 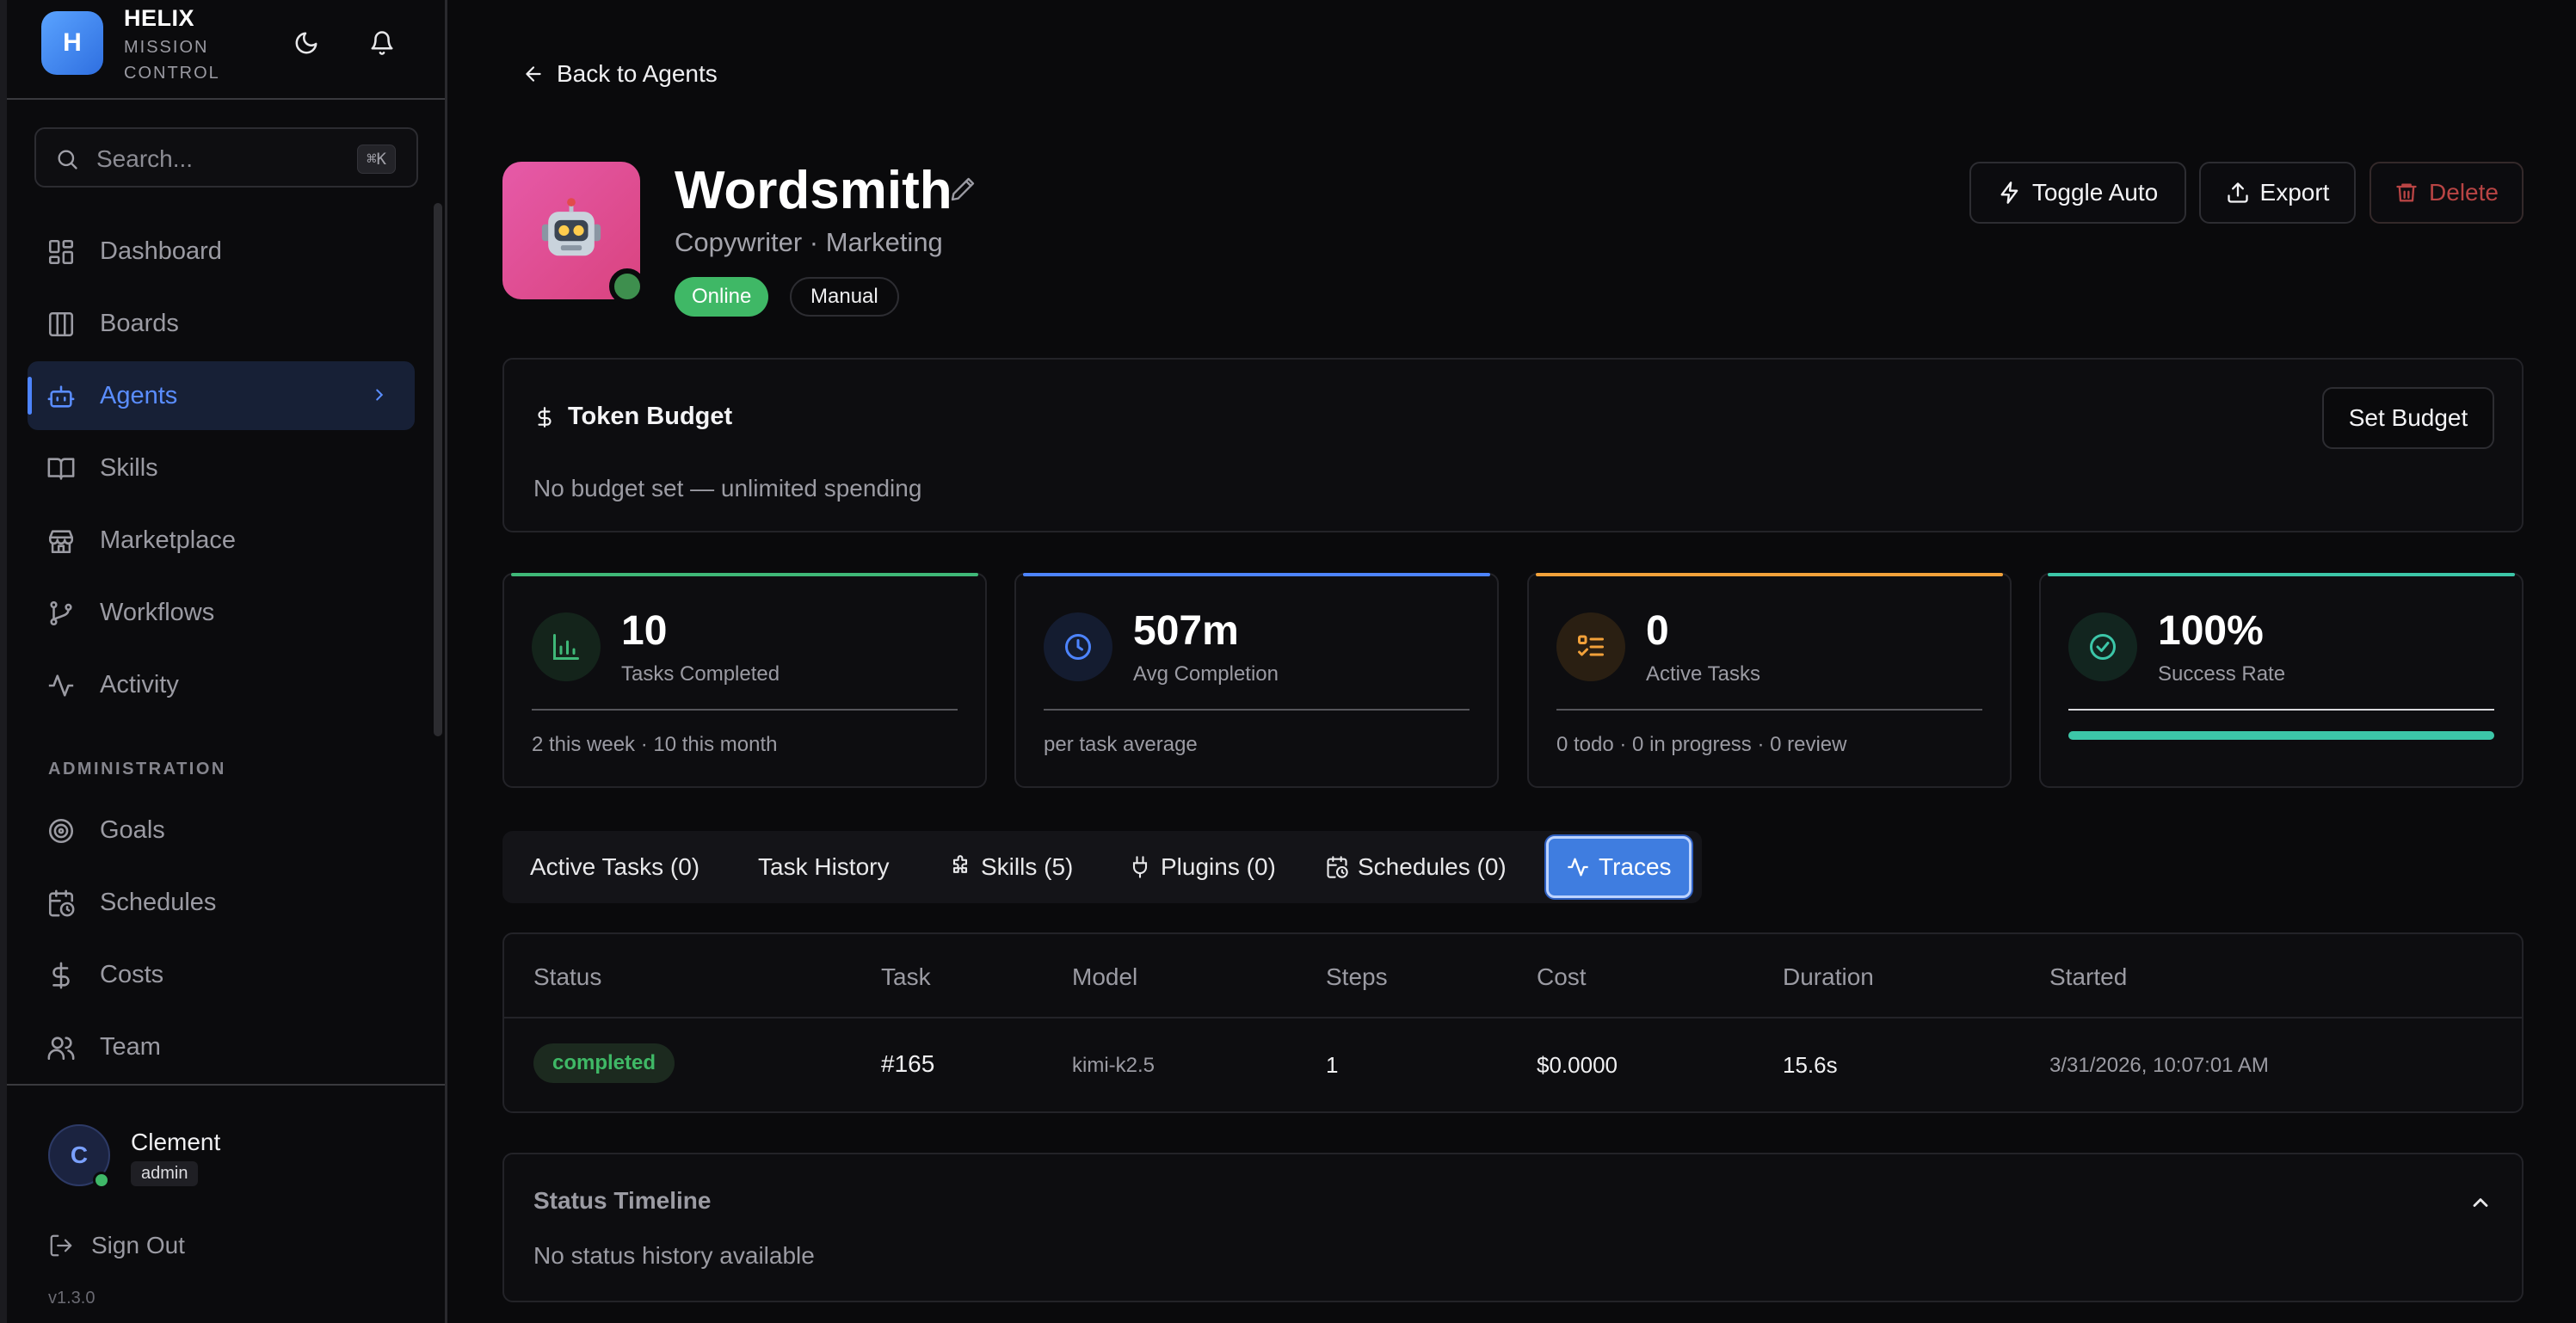 I want to click on stat-footer: per task average, so click(x=1121, y=744).